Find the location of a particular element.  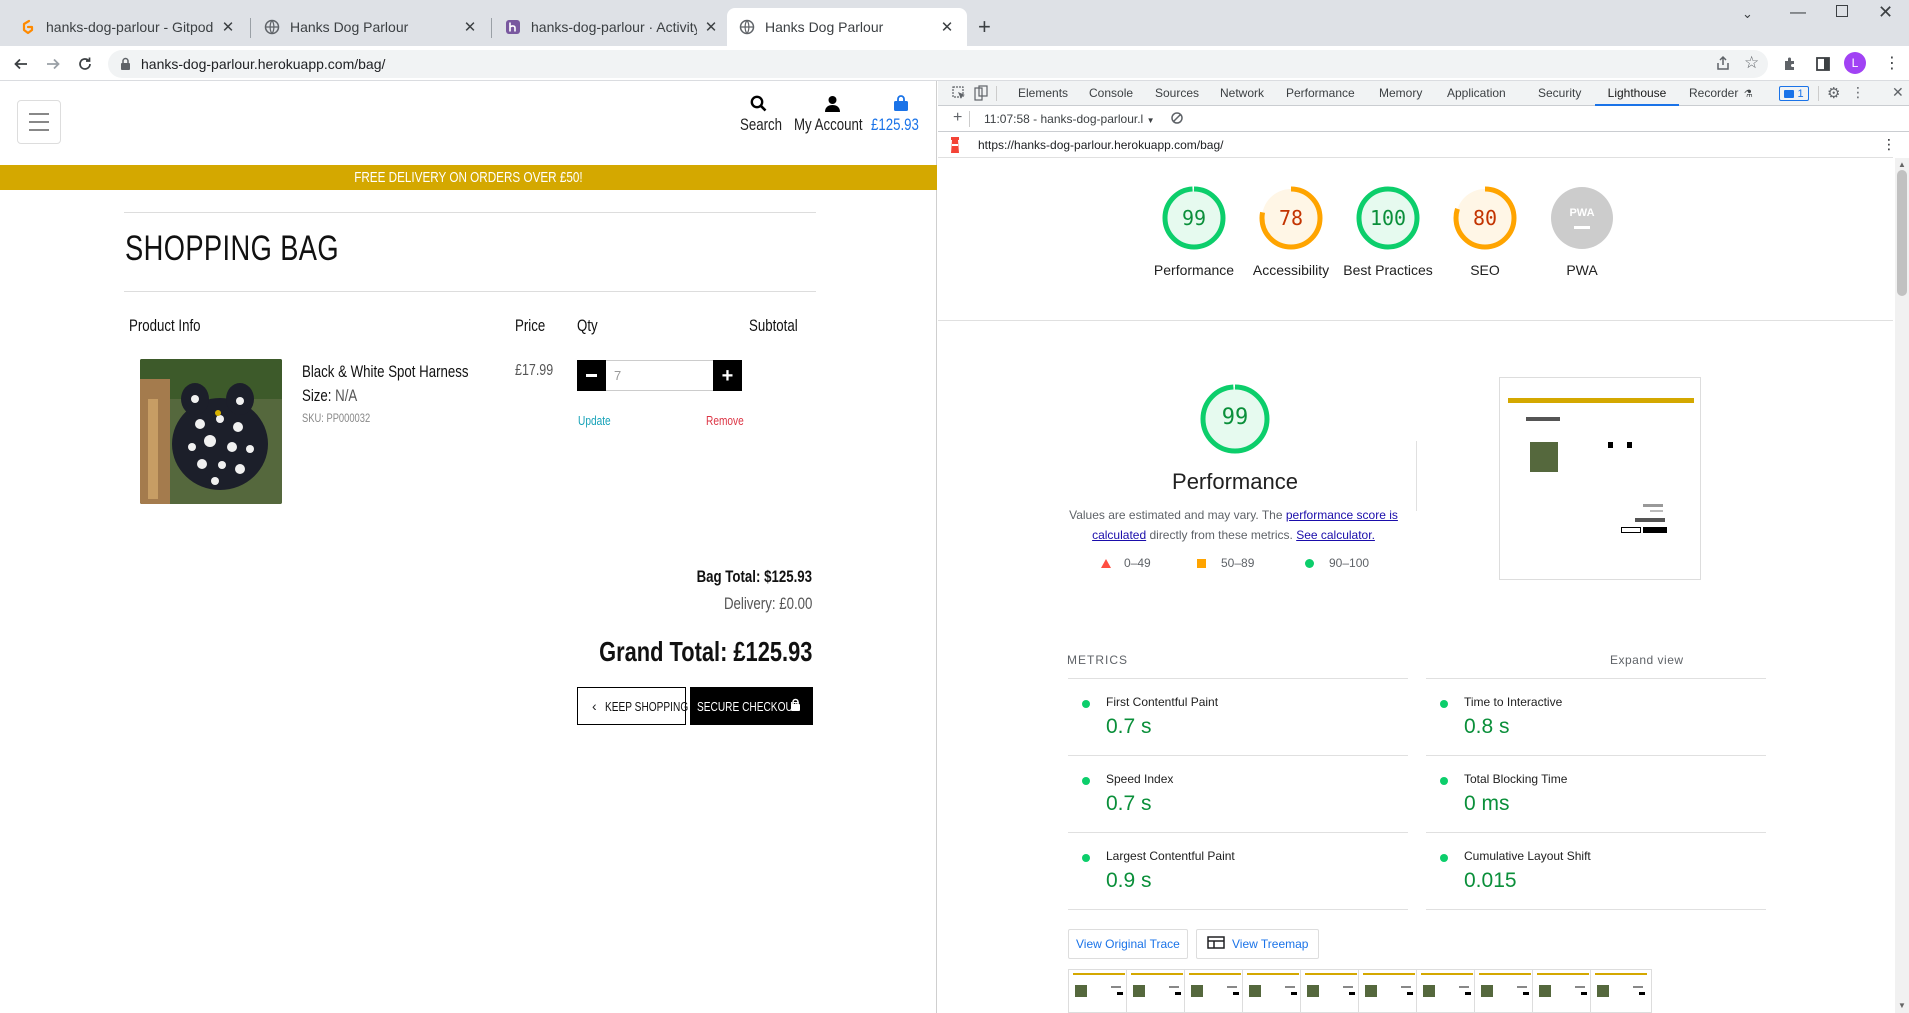

tab-search-icon: ⌄ is located at coordinates (1747, 14).